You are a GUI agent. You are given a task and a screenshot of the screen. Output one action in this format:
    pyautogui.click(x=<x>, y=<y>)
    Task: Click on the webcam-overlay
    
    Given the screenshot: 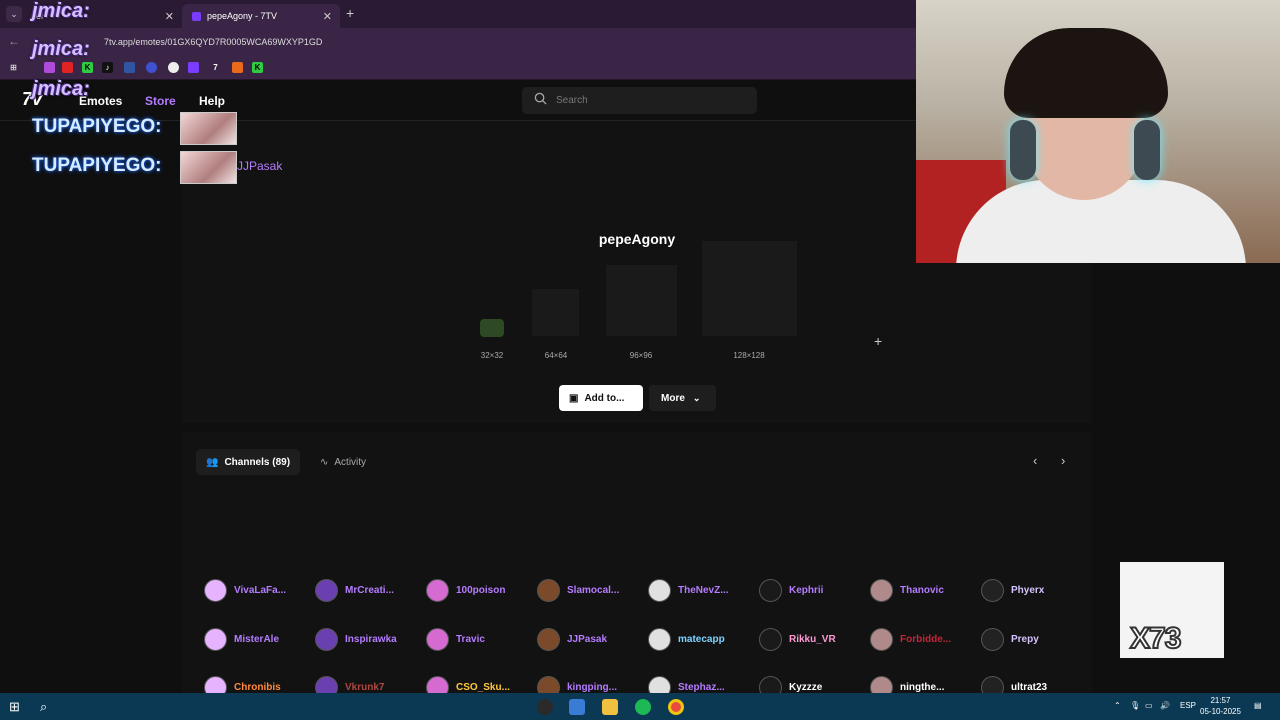 What is the action you would take?
    pyautogui.click(x=1098, y=131)
    